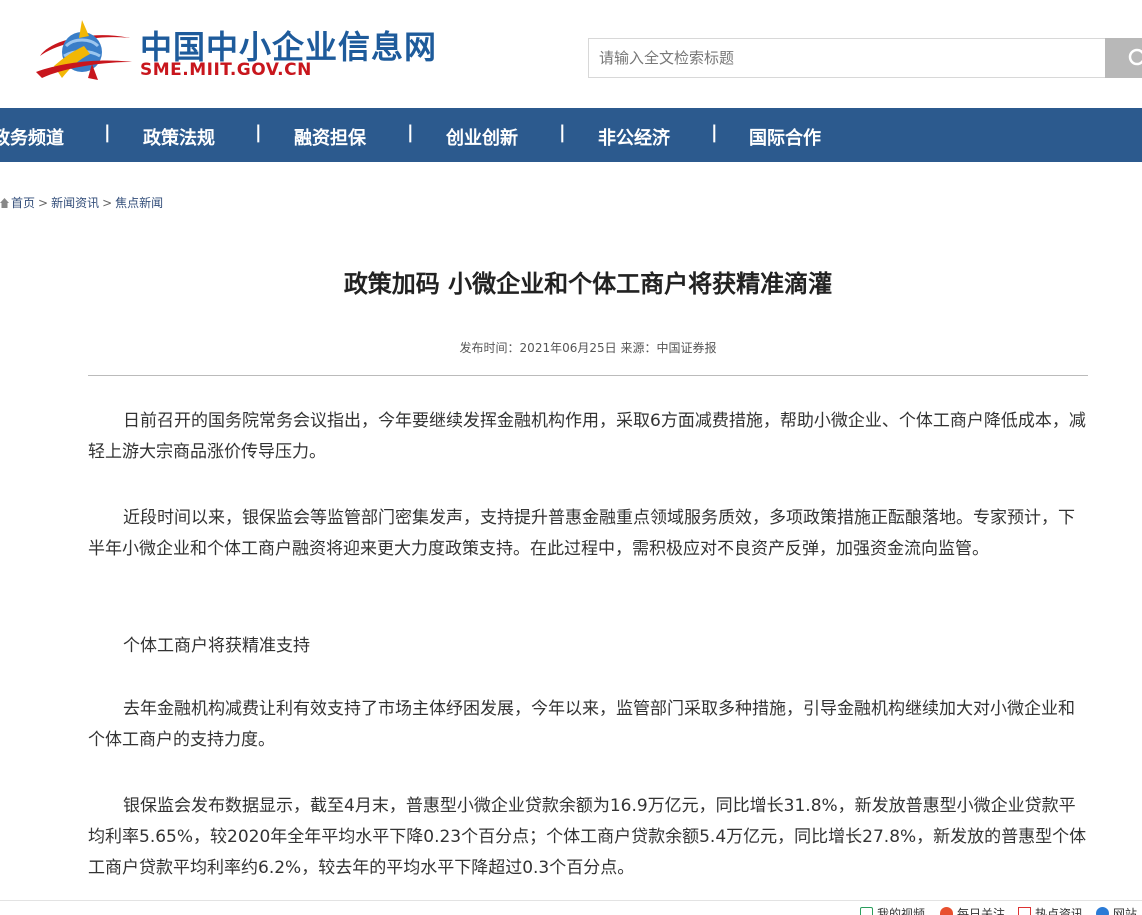  What do you see at coordinates (1059, 911) in the screenshot?
I see `bottom-item-label: 热点资讯` at bounding box center [1059, 911].